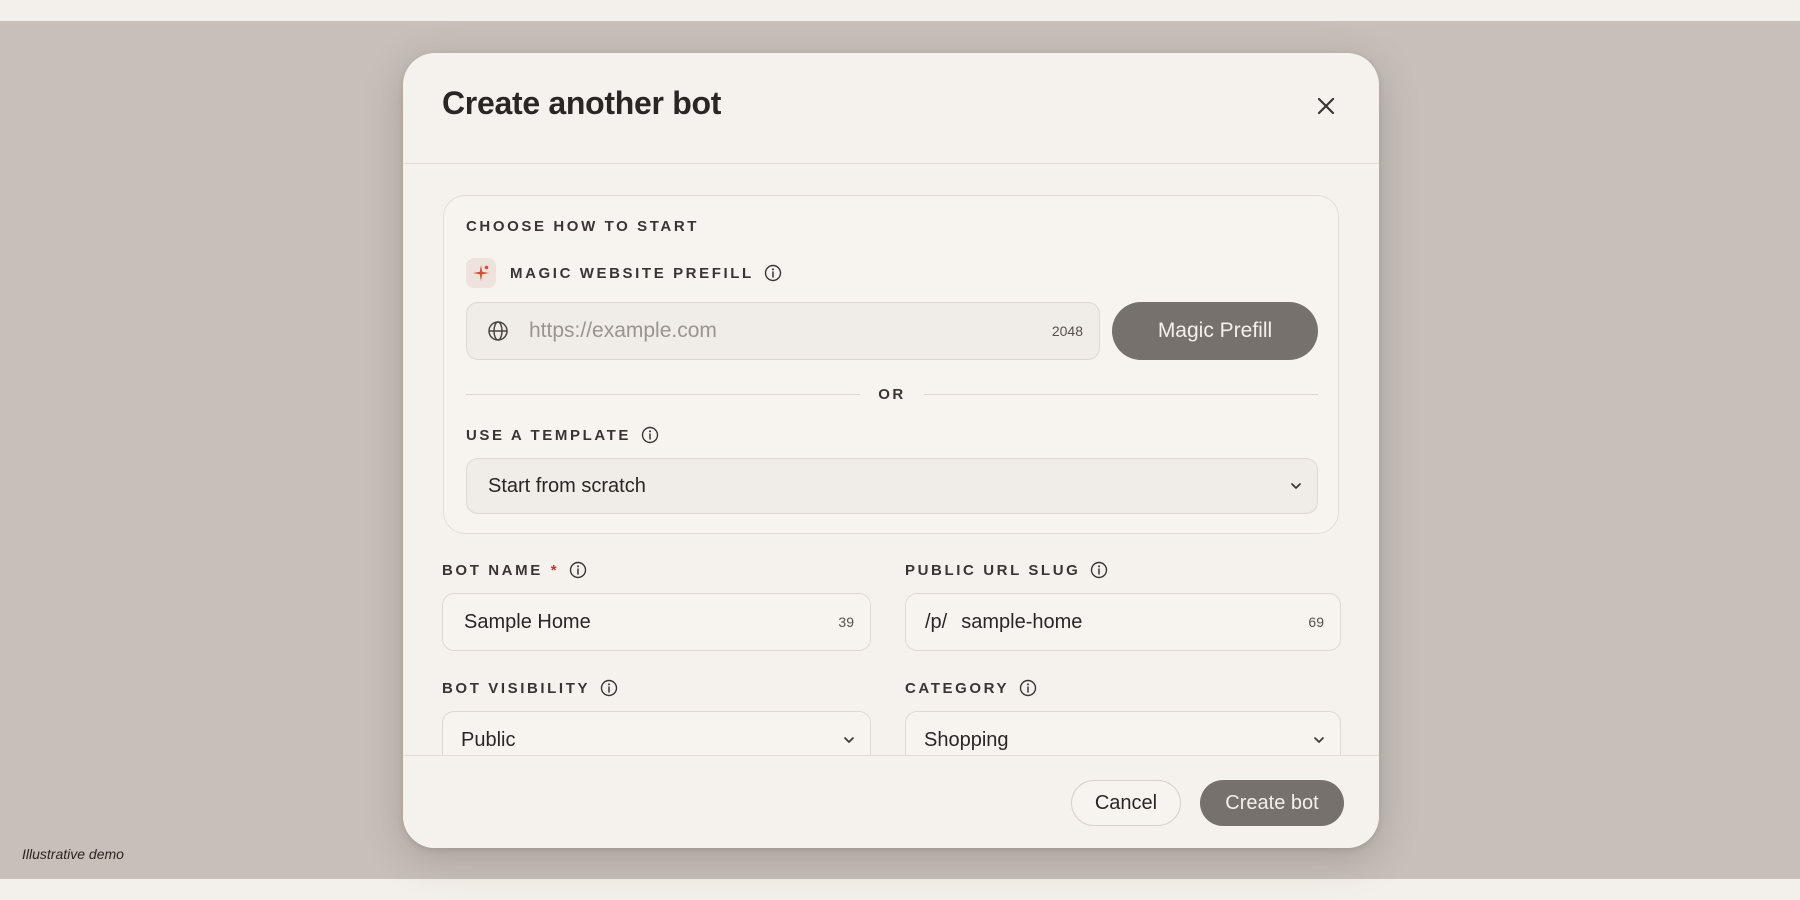  What do you see at coordinates (492, 570) in the screenshot?
I see `bot-name-label: BOT NAME` at bounding box center [492, 570].